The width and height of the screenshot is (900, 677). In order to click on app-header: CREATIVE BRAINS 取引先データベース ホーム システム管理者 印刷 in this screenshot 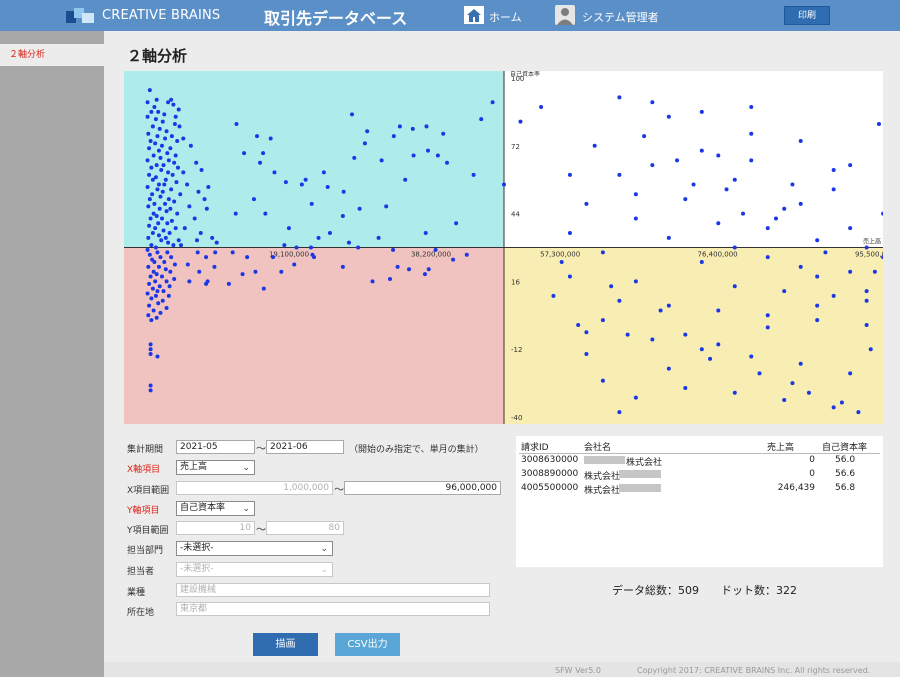, I will do `click(450, 15)`.